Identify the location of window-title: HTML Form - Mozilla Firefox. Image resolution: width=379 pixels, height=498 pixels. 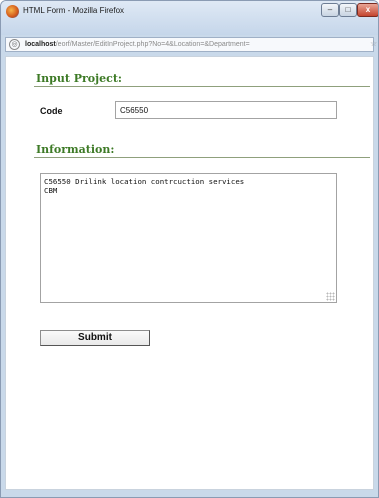
(74, 10).